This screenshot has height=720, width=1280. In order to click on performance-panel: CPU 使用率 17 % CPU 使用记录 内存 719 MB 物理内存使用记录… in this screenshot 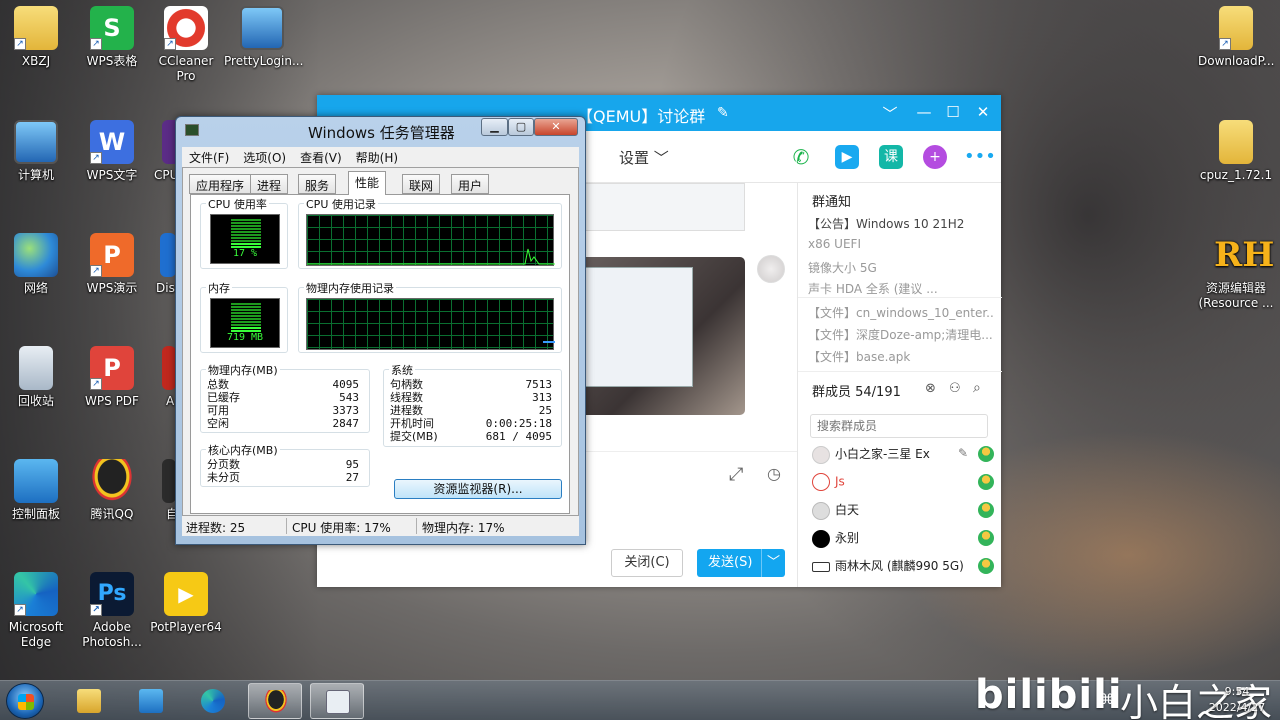, I will do `click(380, 354)`.